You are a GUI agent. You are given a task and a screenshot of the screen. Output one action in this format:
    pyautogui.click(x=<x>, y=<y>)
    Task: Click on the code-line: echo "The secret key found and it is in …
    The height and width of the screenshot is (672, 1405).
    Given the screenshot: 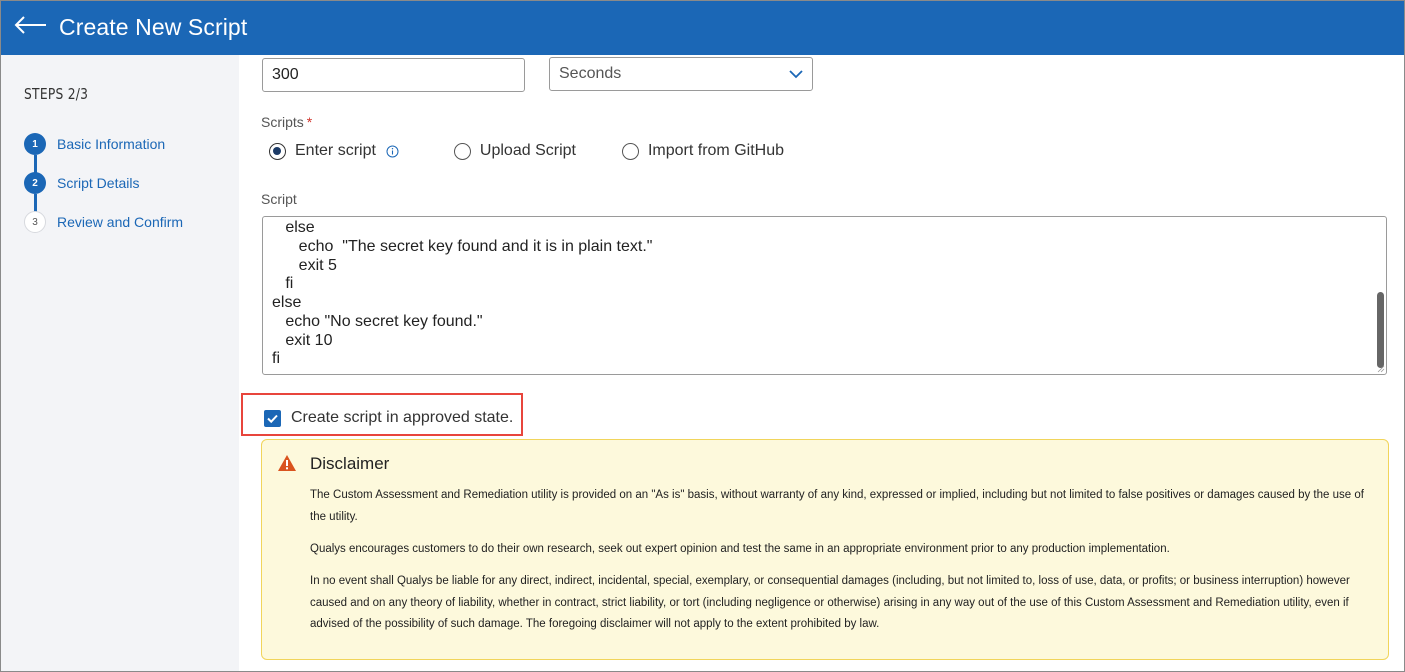 What is the action you would take?
    pyautogui.click(x=462, y=246)
    